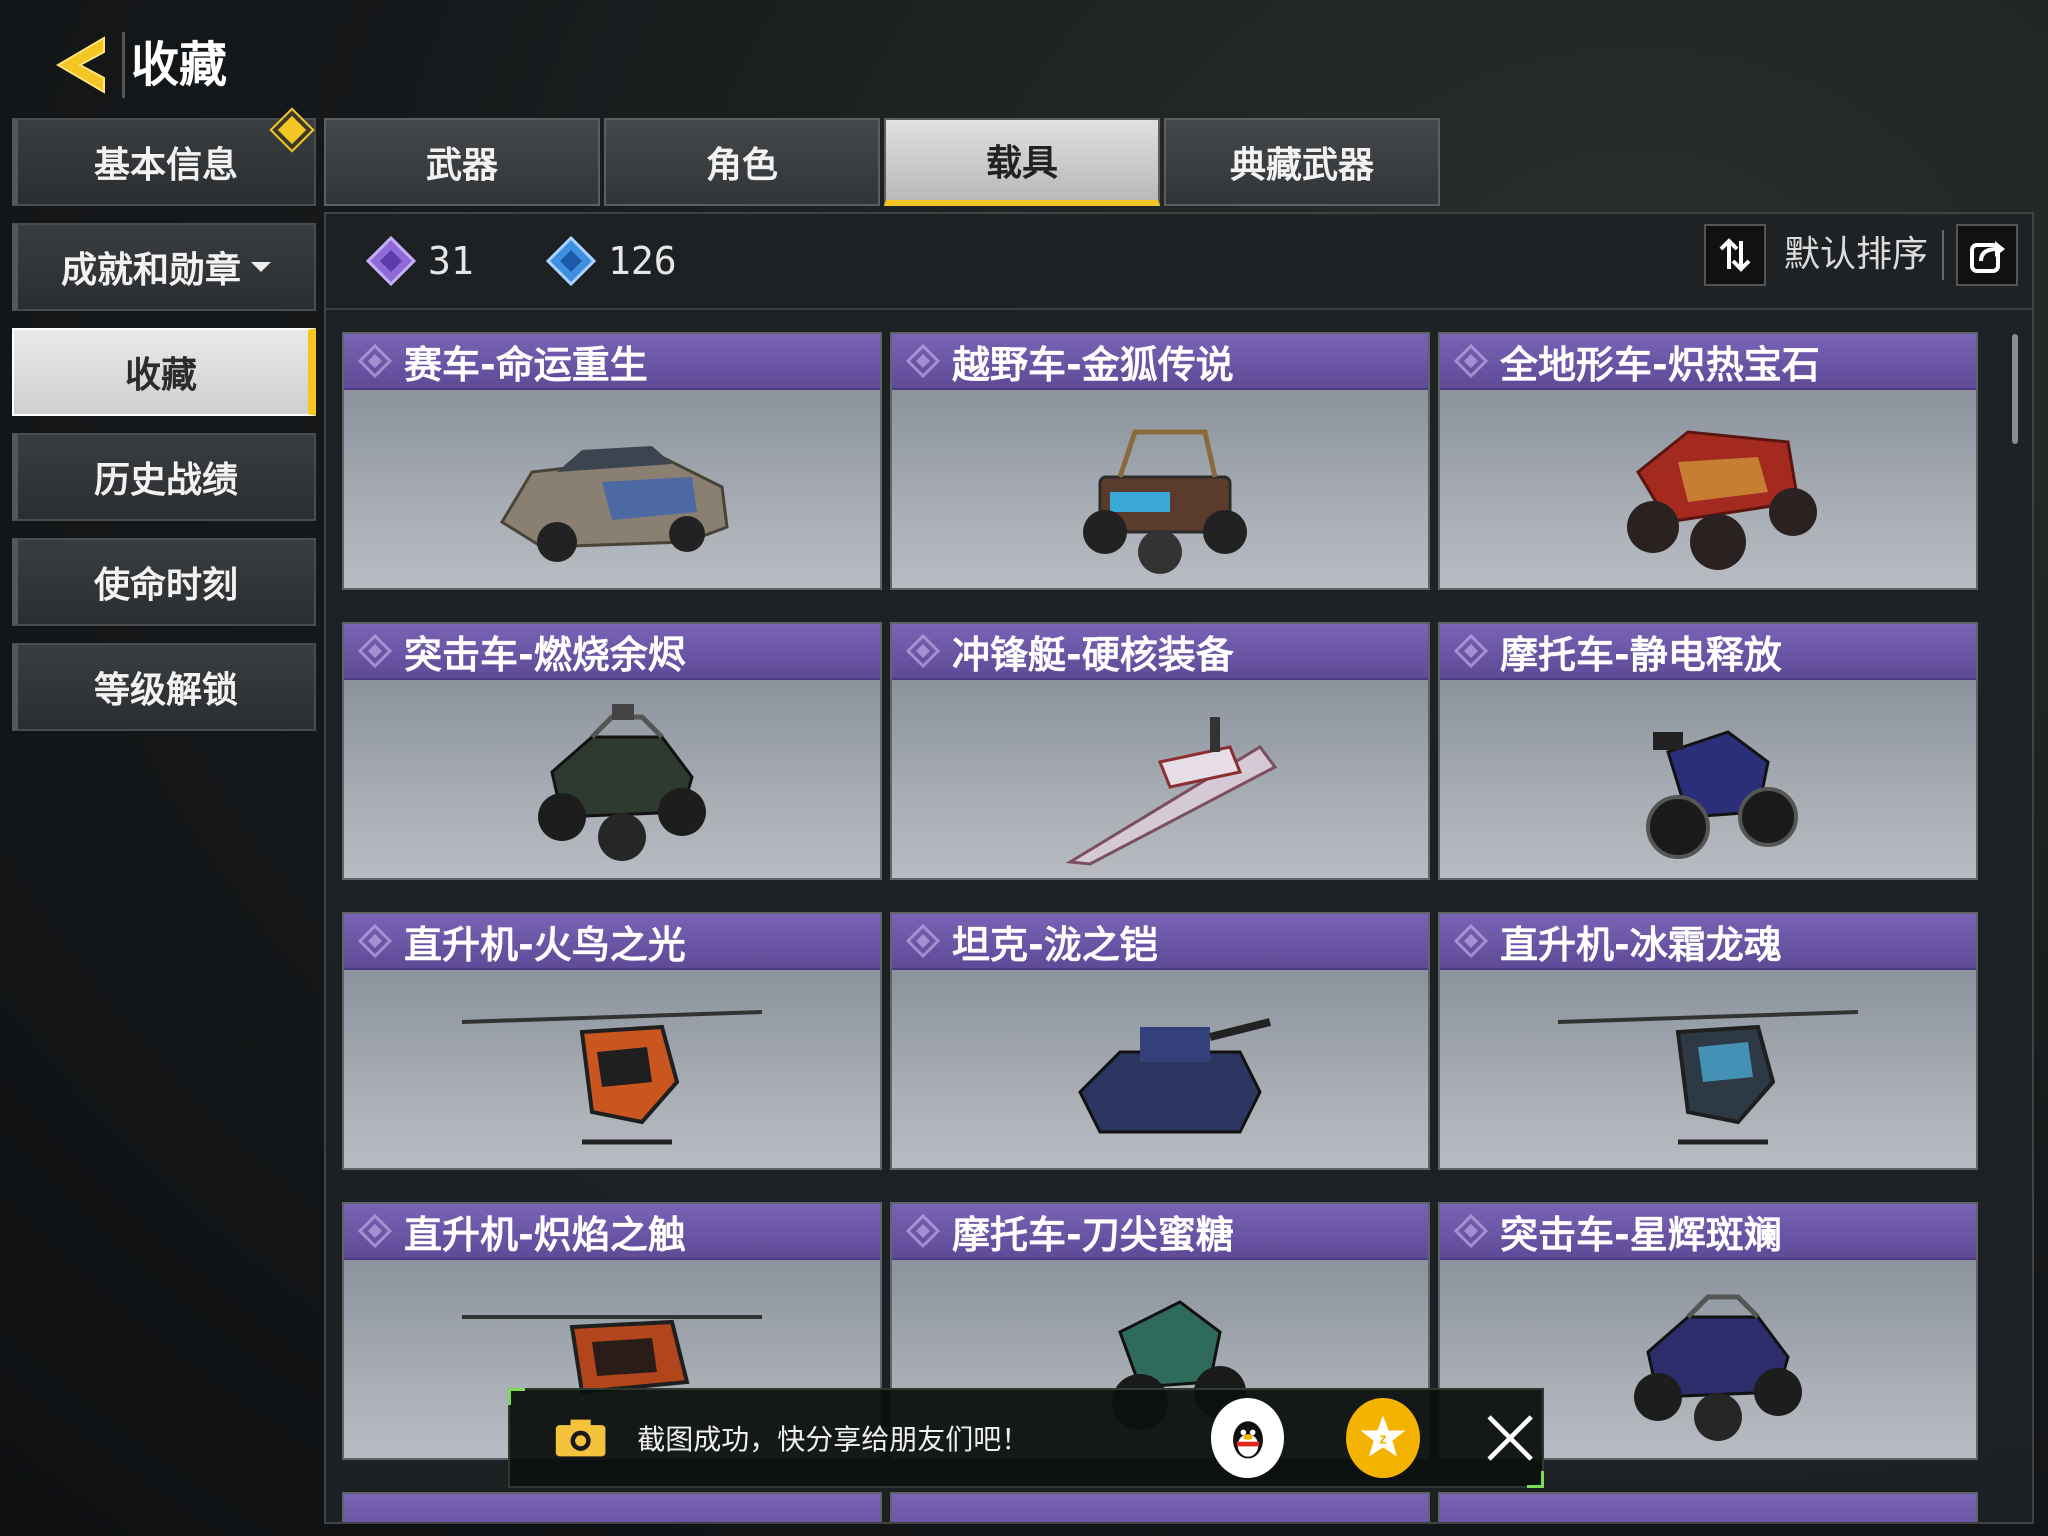 The width and height of the screenshot is (2048, 1536). I want to click on card-title: 突击车-星辉斑斓, so click(1641, 1234).